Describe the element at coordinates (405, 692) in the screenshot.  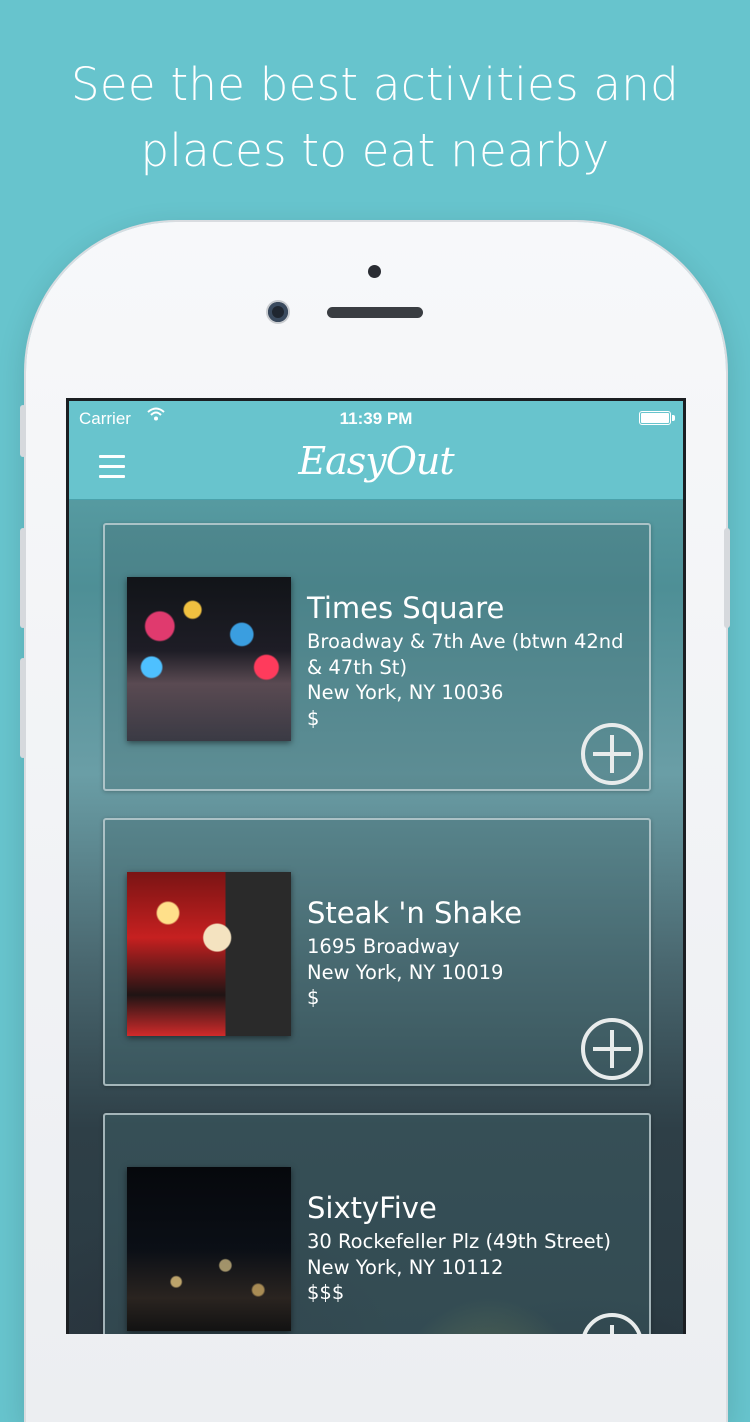
I see `place-city: New York, NY 10036` at that location.